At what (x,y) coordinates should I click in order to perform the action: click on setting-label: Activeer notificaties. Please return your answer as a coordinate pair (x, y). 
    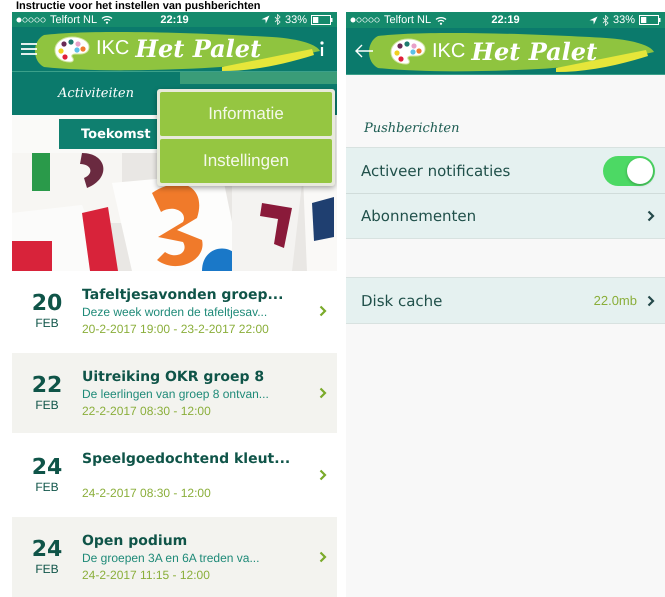
    Looking at the image, I should click on (436, 171).